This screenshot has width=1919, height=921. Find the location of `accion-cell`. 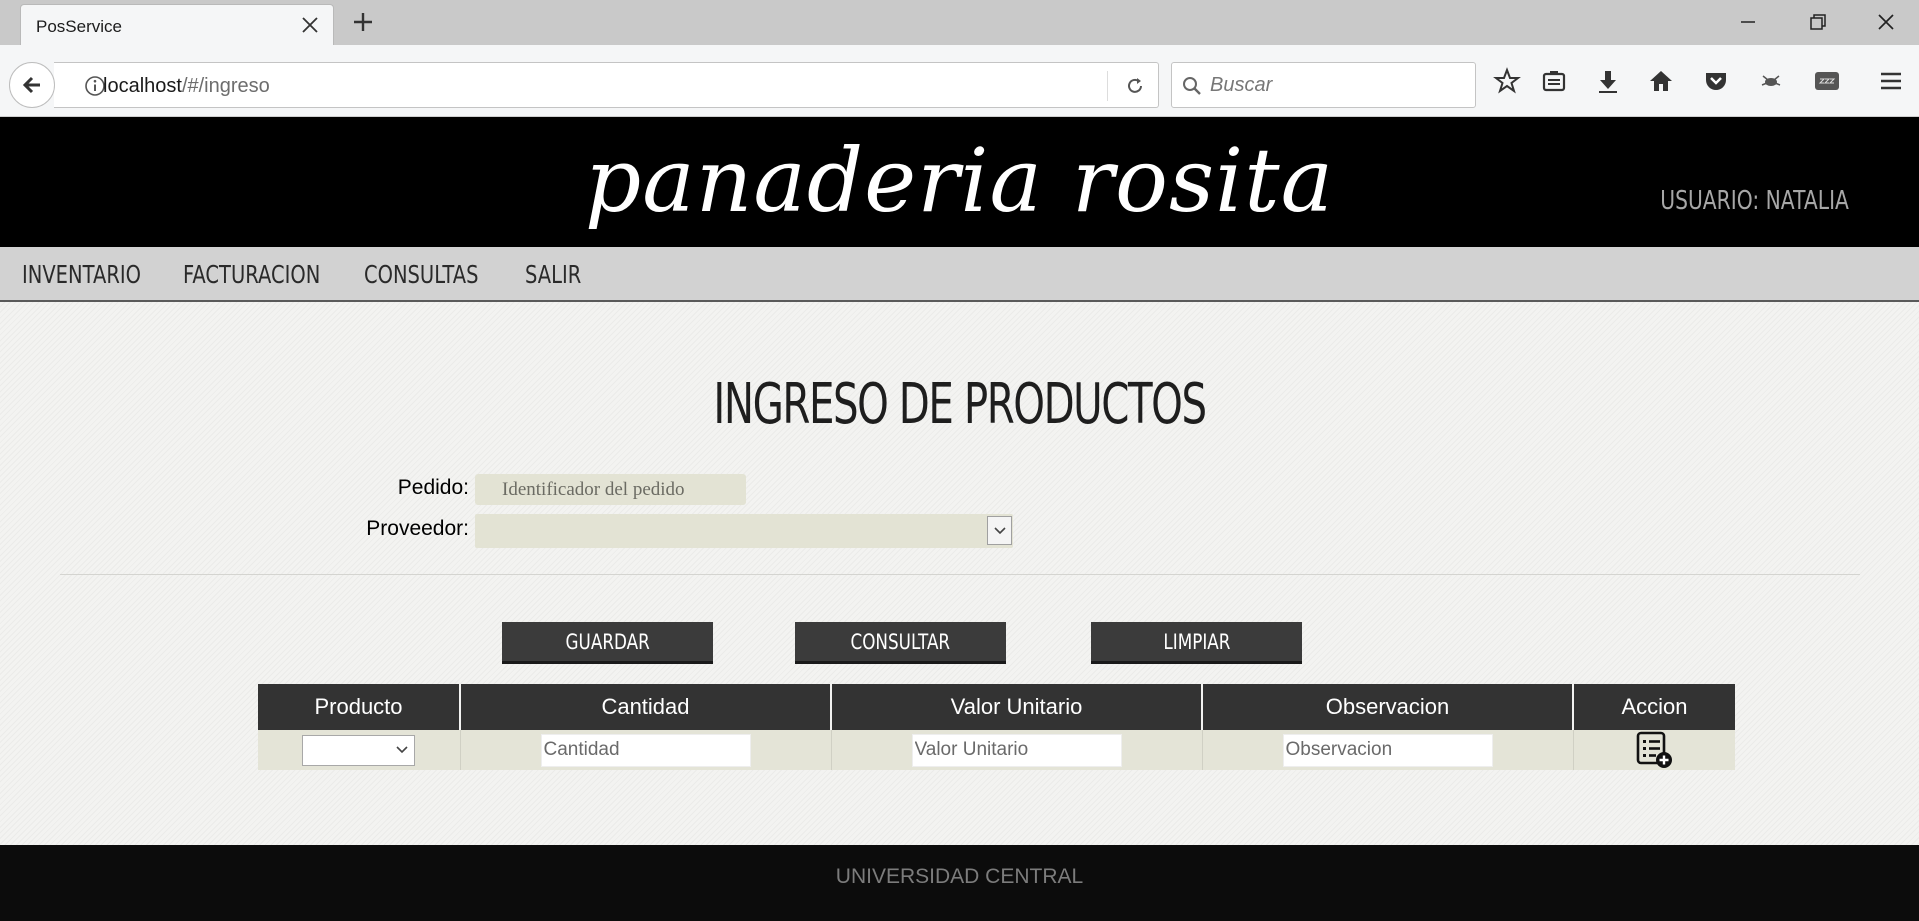

accion-cell is located at coordinates (1654, 750).